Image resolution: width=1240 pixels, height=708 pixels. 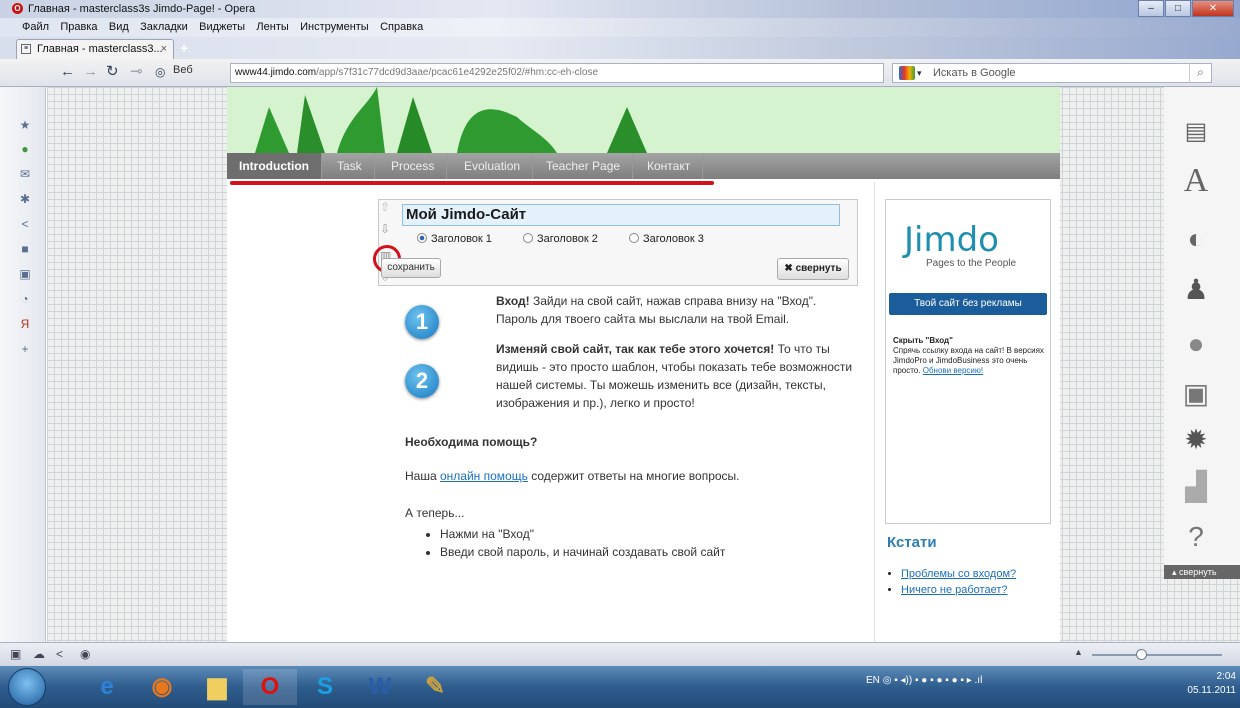 What do you see at coordinates (90, 72) in the screenshot?
I see `forward-icon: →` at bounding box center [90, 72].